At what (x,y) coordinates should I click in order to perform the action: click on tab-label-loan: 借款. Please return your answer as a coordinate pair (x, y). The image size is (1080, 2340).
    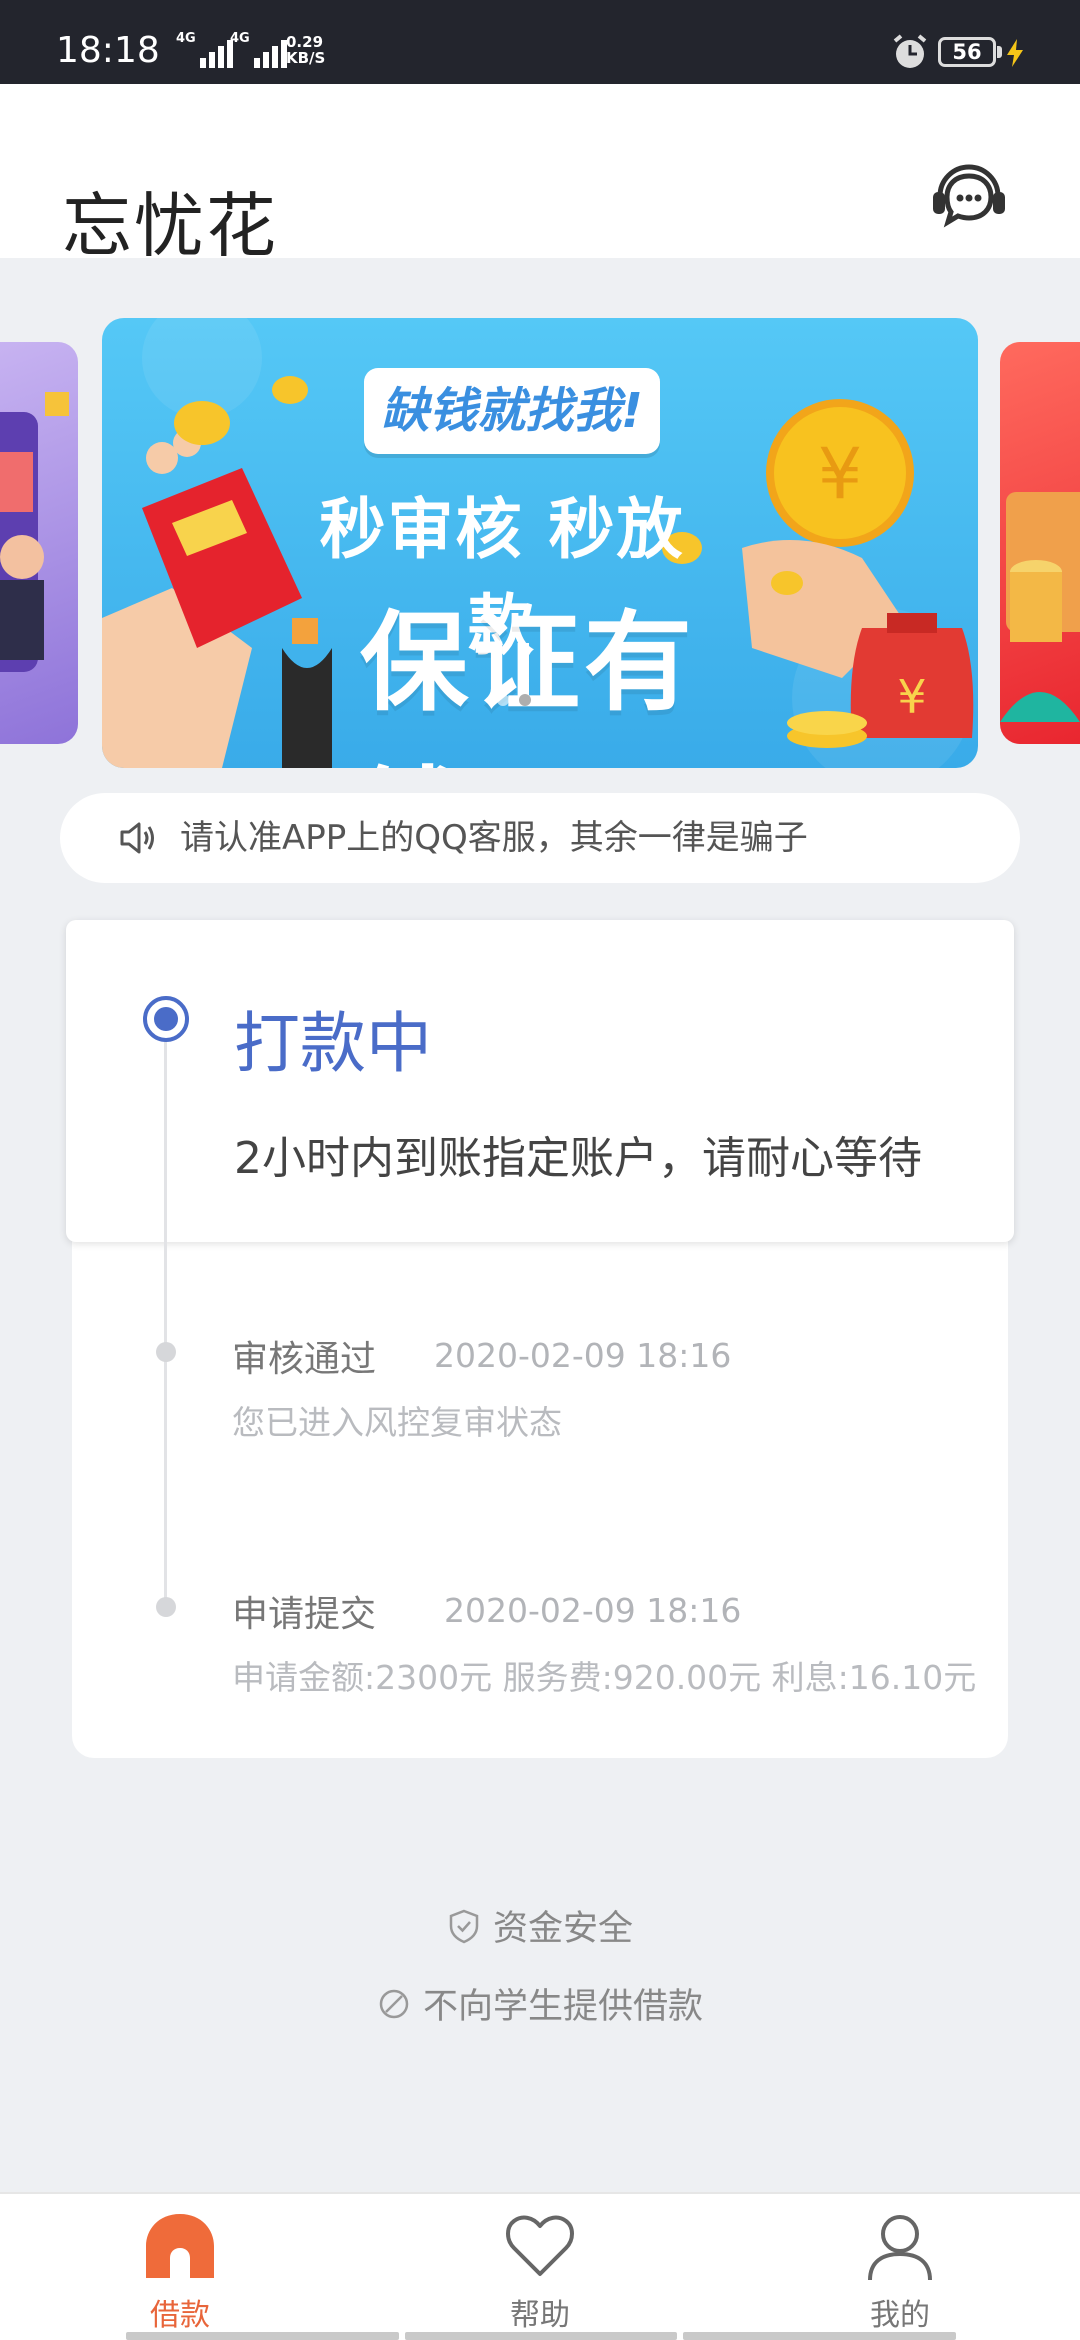
    Looking at the image, I should click on (180, 2315).